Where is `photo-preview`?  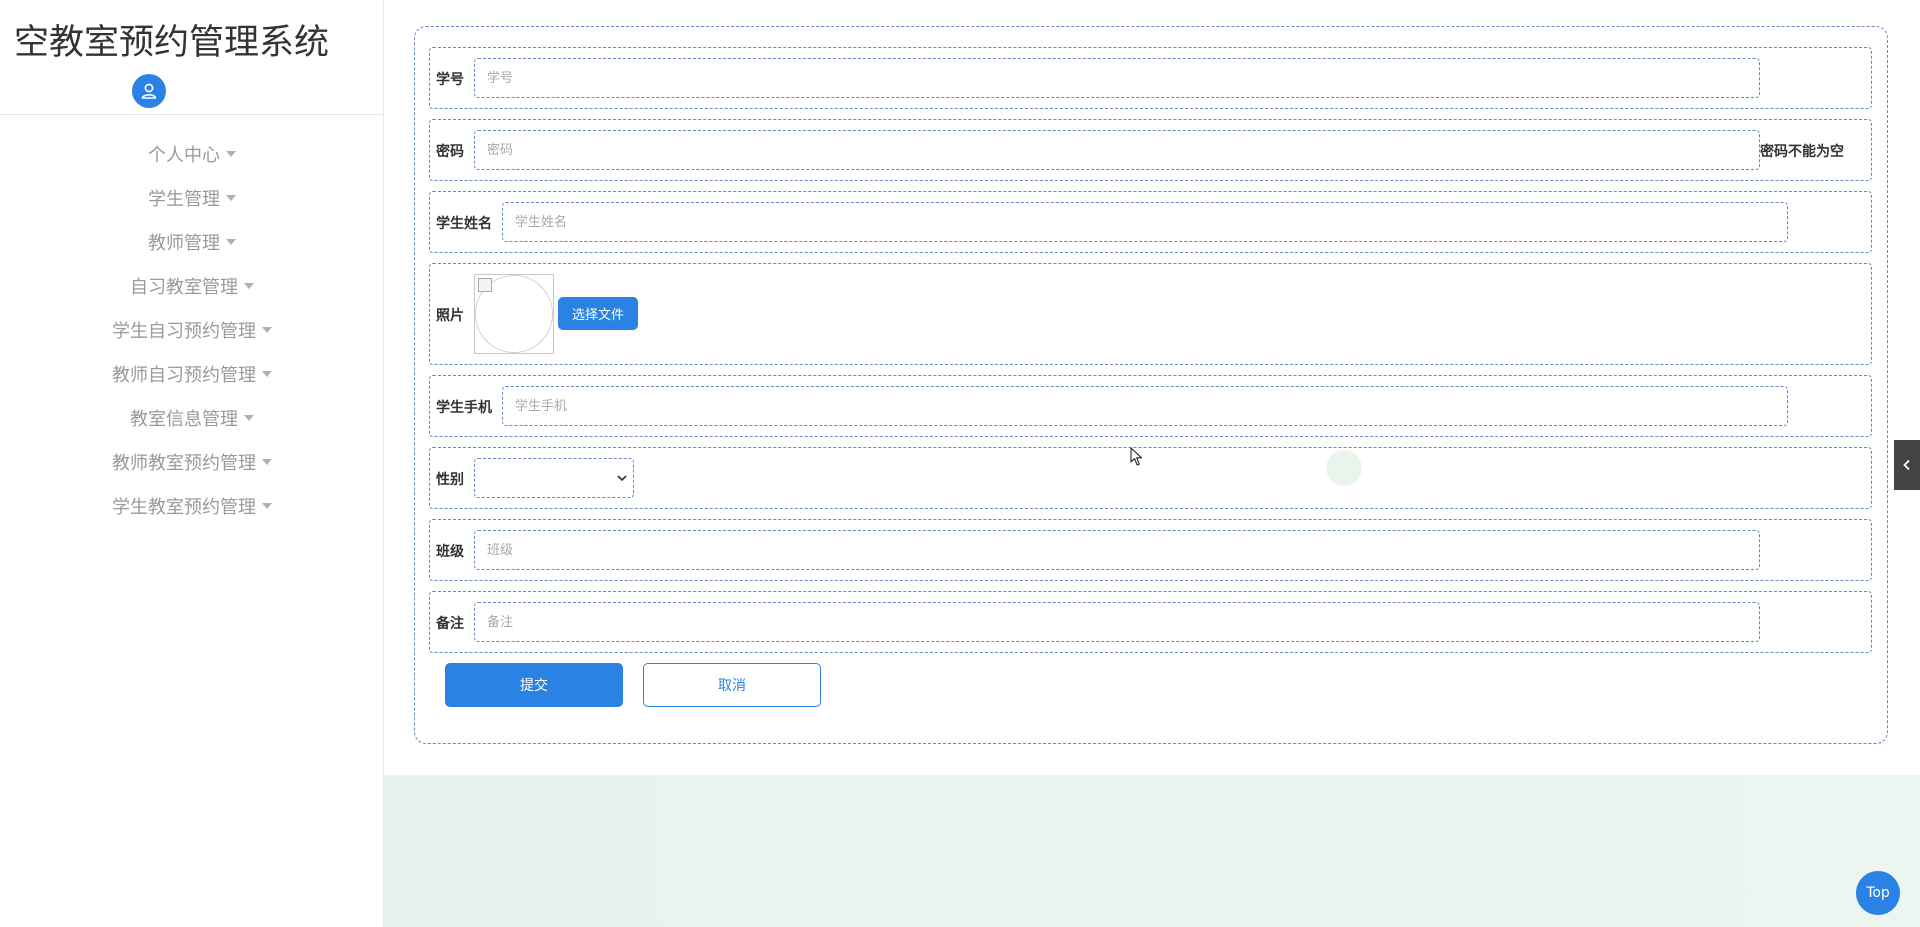 photo-preview is located at coordinates (514, 314).